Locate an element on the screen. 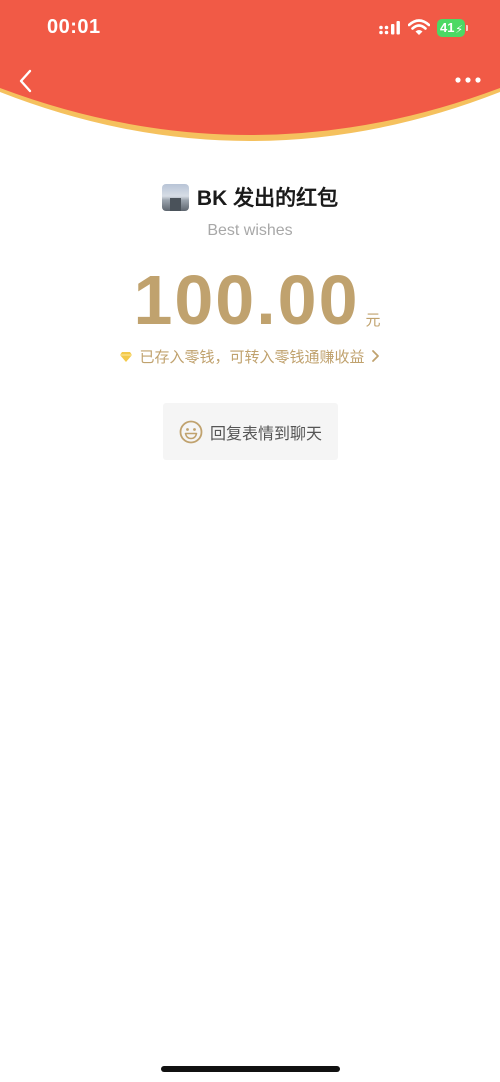 The height and width of the screenshot is (1082, 500). amount-unit: 元 is located at coordinates (373, 320).